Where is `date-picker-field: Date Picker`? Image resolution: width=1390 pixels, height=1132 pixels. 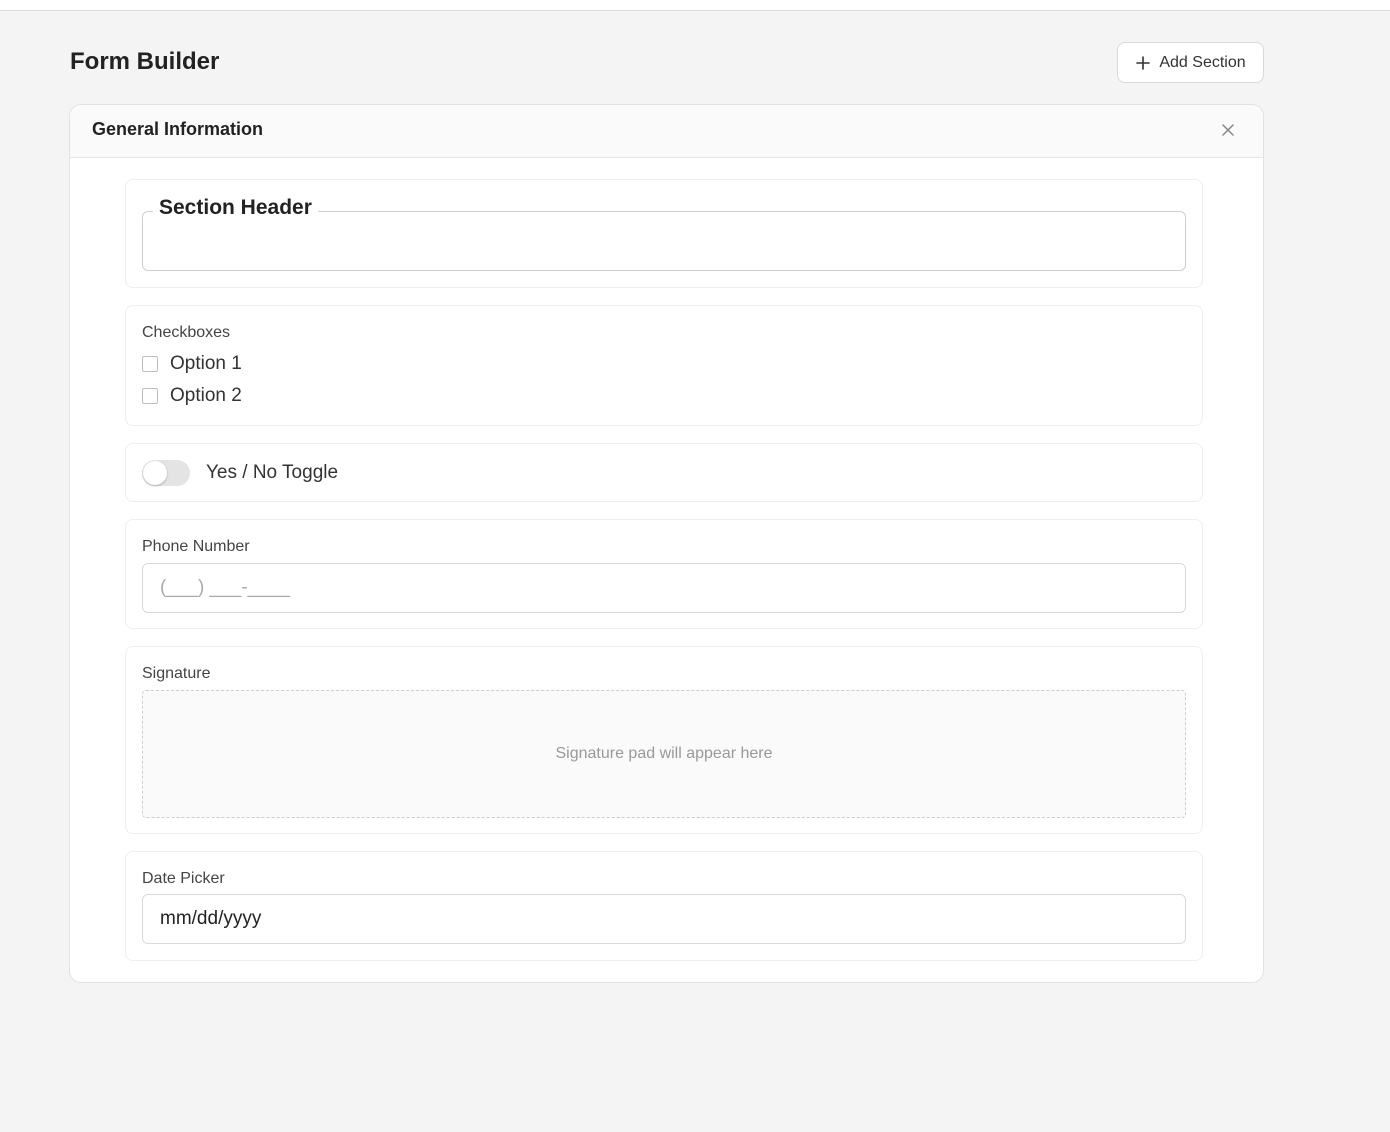
date-picker-field: Date Picker is located at coordinates (664, 906).